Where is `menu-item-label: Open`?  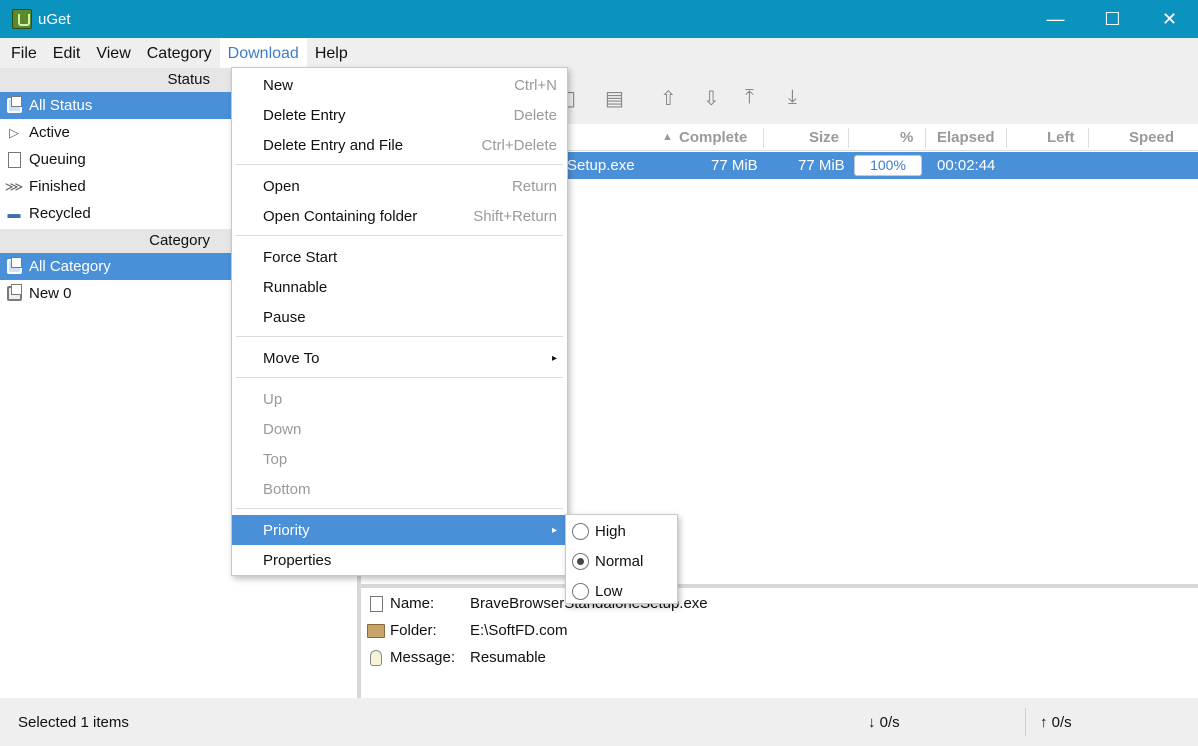 menu-item-label: Open is located at coordinates (281, 186).